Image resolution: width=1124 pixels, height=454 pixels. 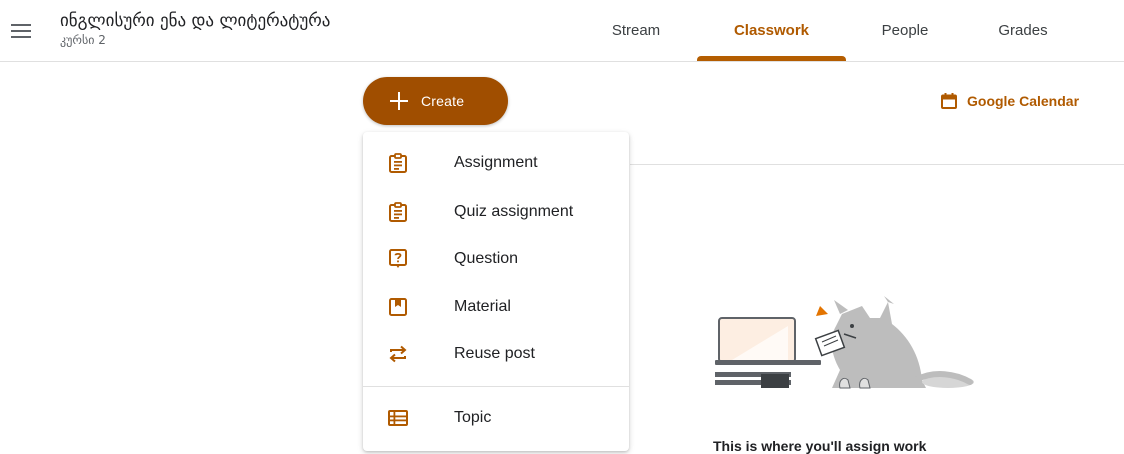 What do you see at coordinates (398, 212) in the screenshot?
I see `quiz-assignment-icon` at bounding box center [398, 212].